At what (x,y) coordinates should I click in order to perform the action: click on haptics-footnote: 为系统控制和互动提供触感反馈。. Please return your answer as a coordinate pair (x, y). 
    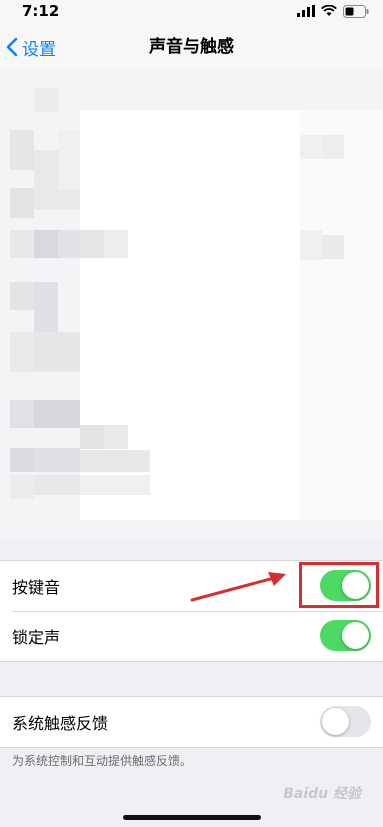
    Looking at the image, I should click on (102, 761).